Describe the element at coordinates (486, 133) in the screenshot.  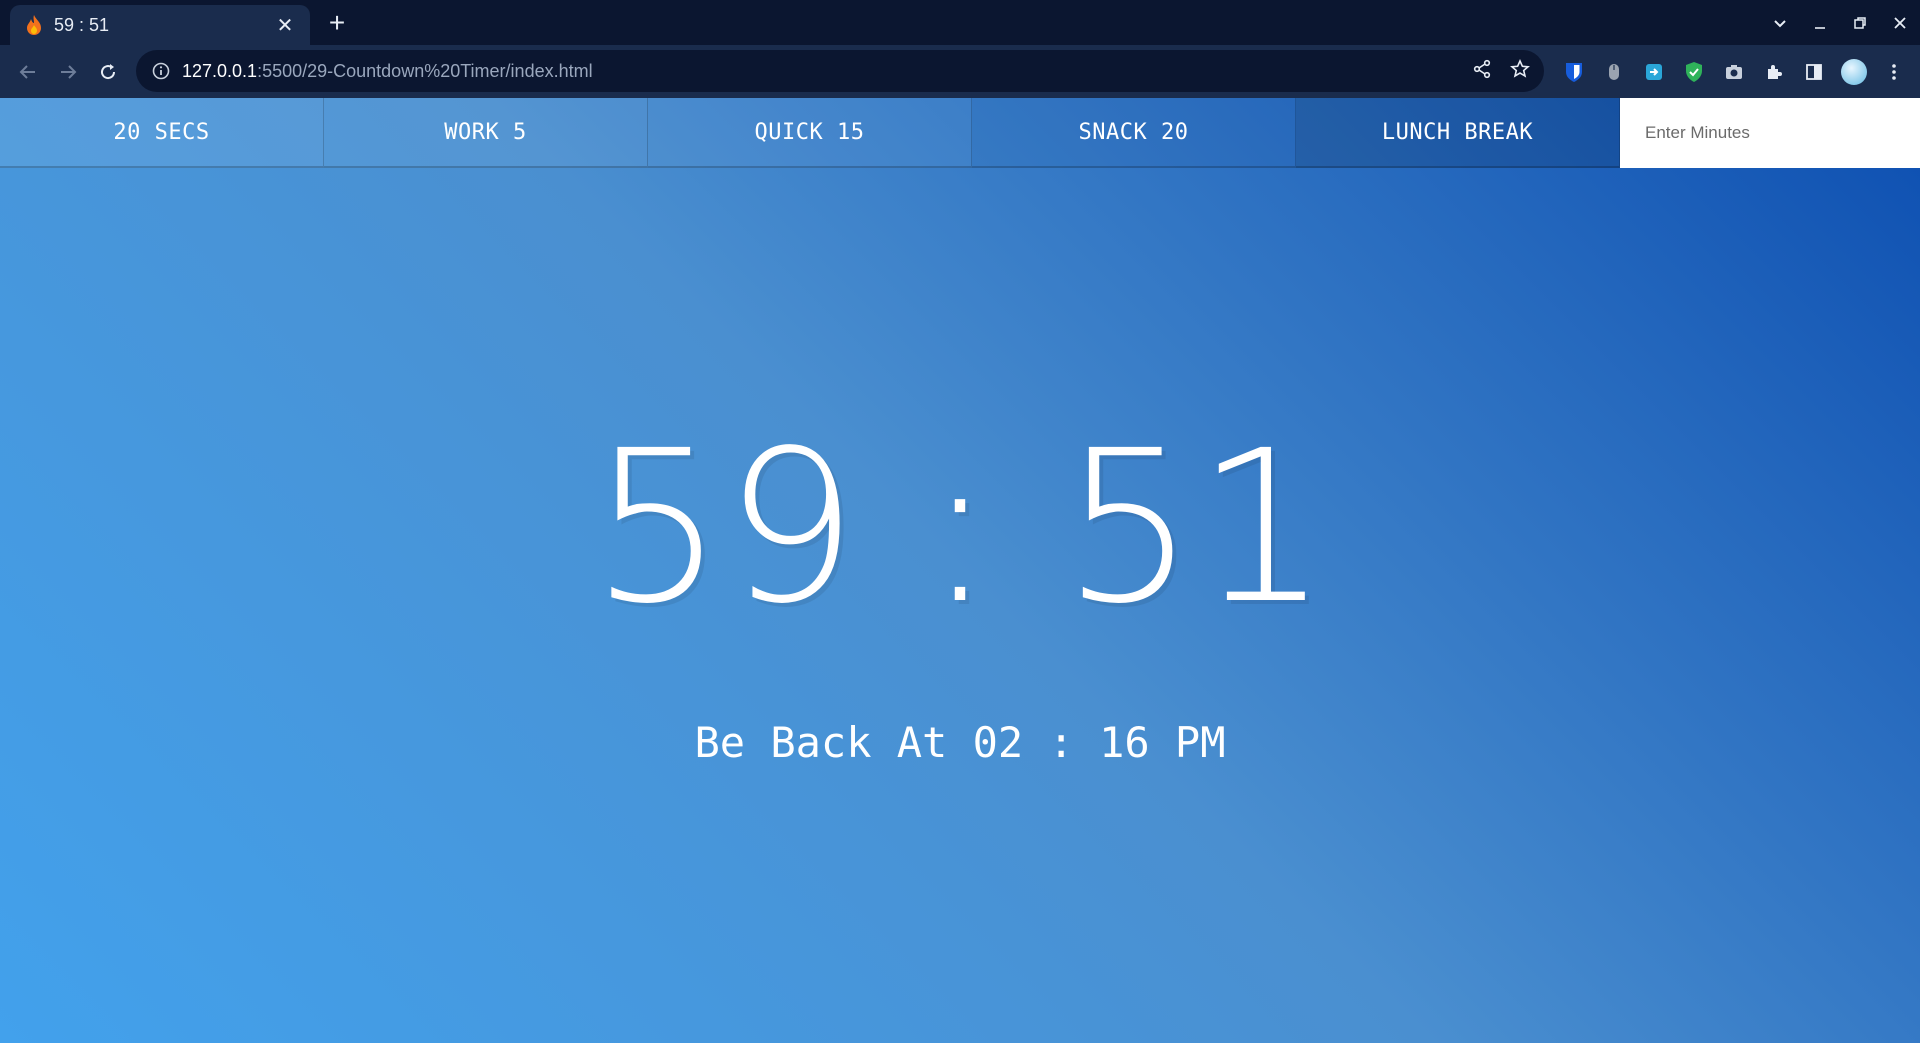
I see `preset-work-5-button: WORK 5` at that location.